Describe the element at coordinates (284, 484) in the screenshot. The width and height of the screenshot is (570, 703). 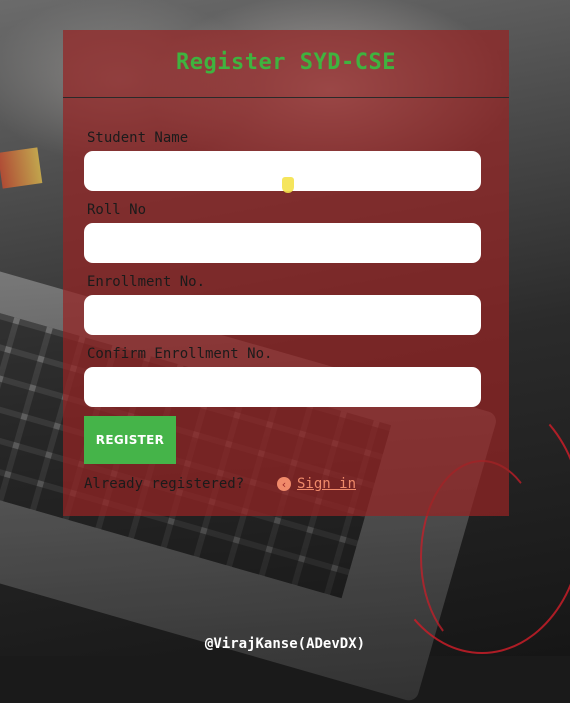
I see `chevron-left-circle-icon: ‹` at that location.